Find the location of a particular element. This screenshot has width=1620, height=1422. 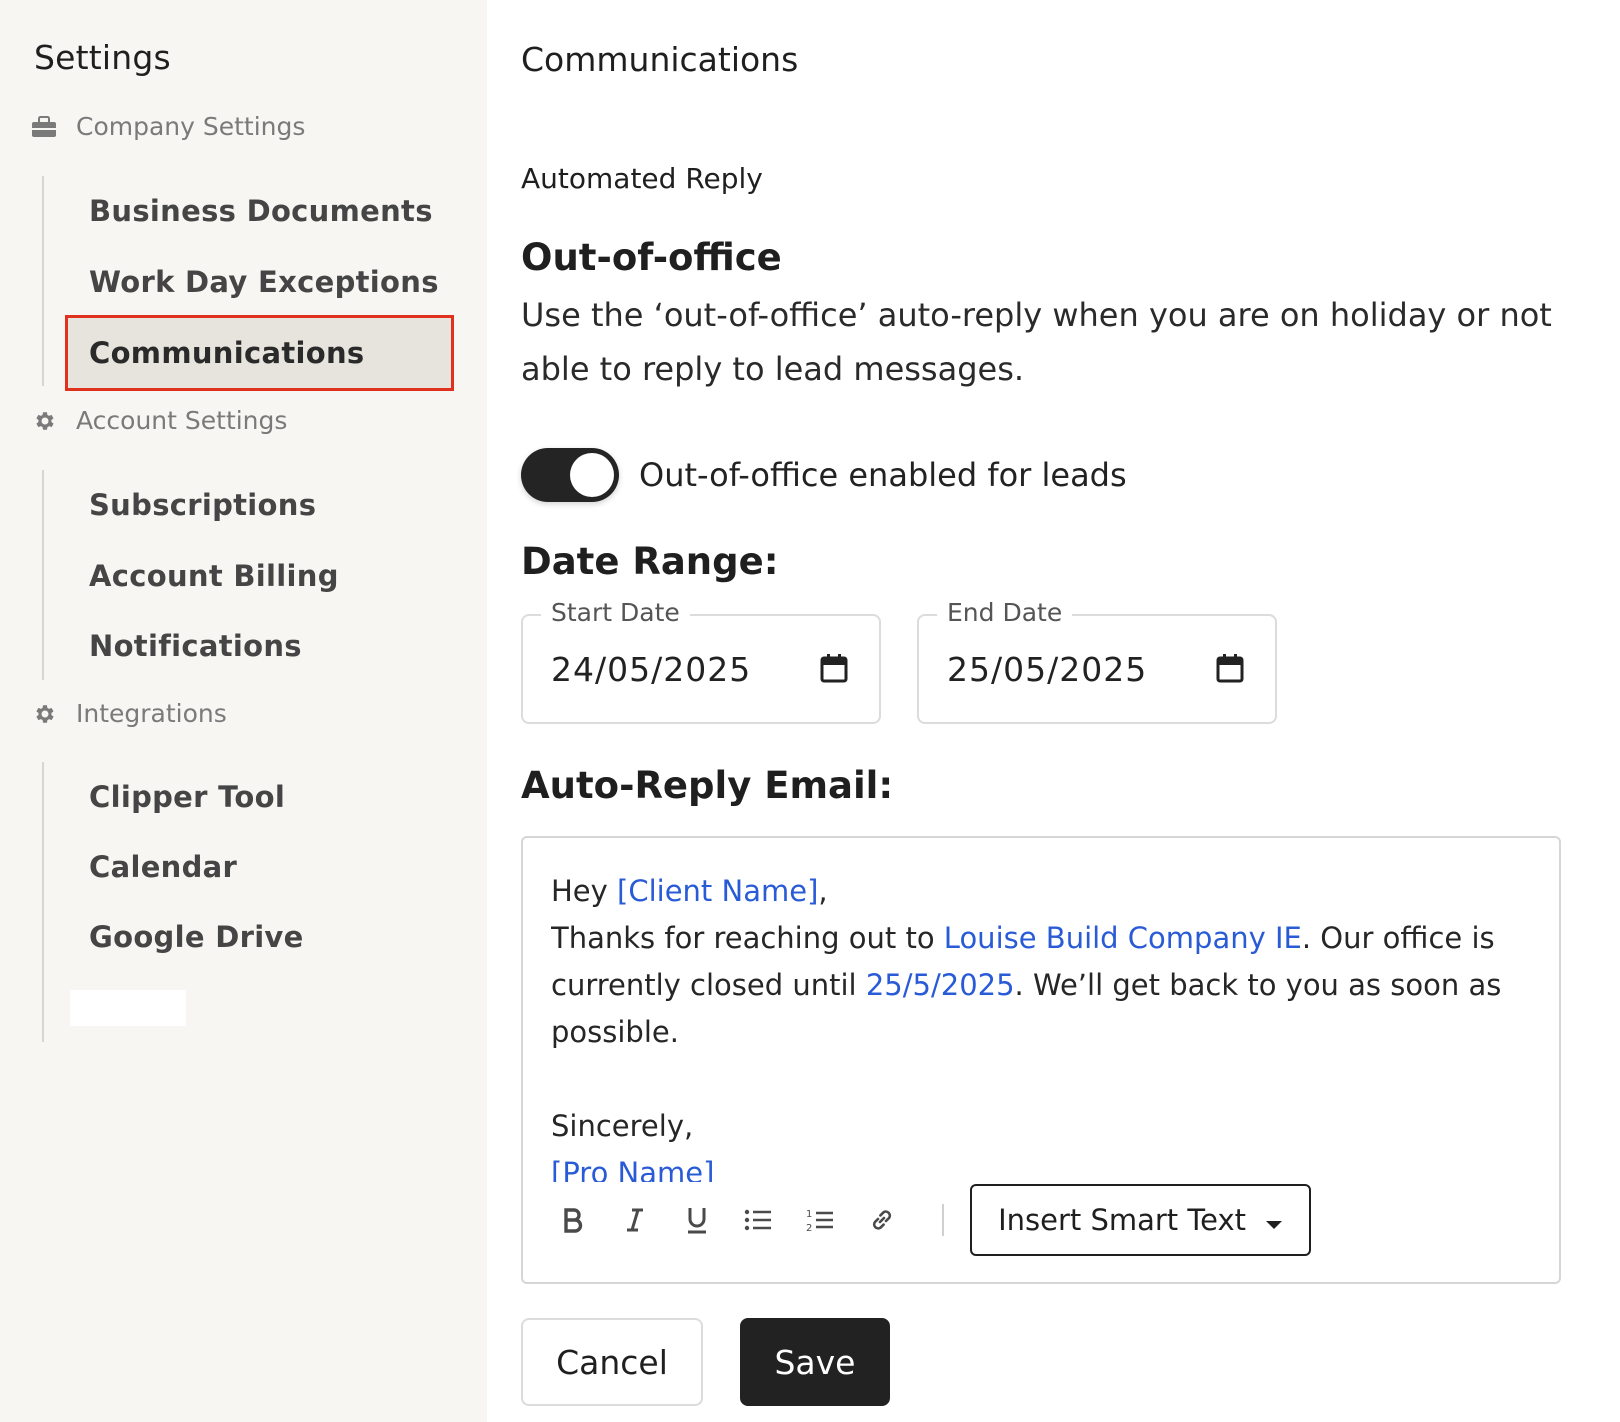

end-date-value: 25/05/2025 is located at coordinates (1047, 669).